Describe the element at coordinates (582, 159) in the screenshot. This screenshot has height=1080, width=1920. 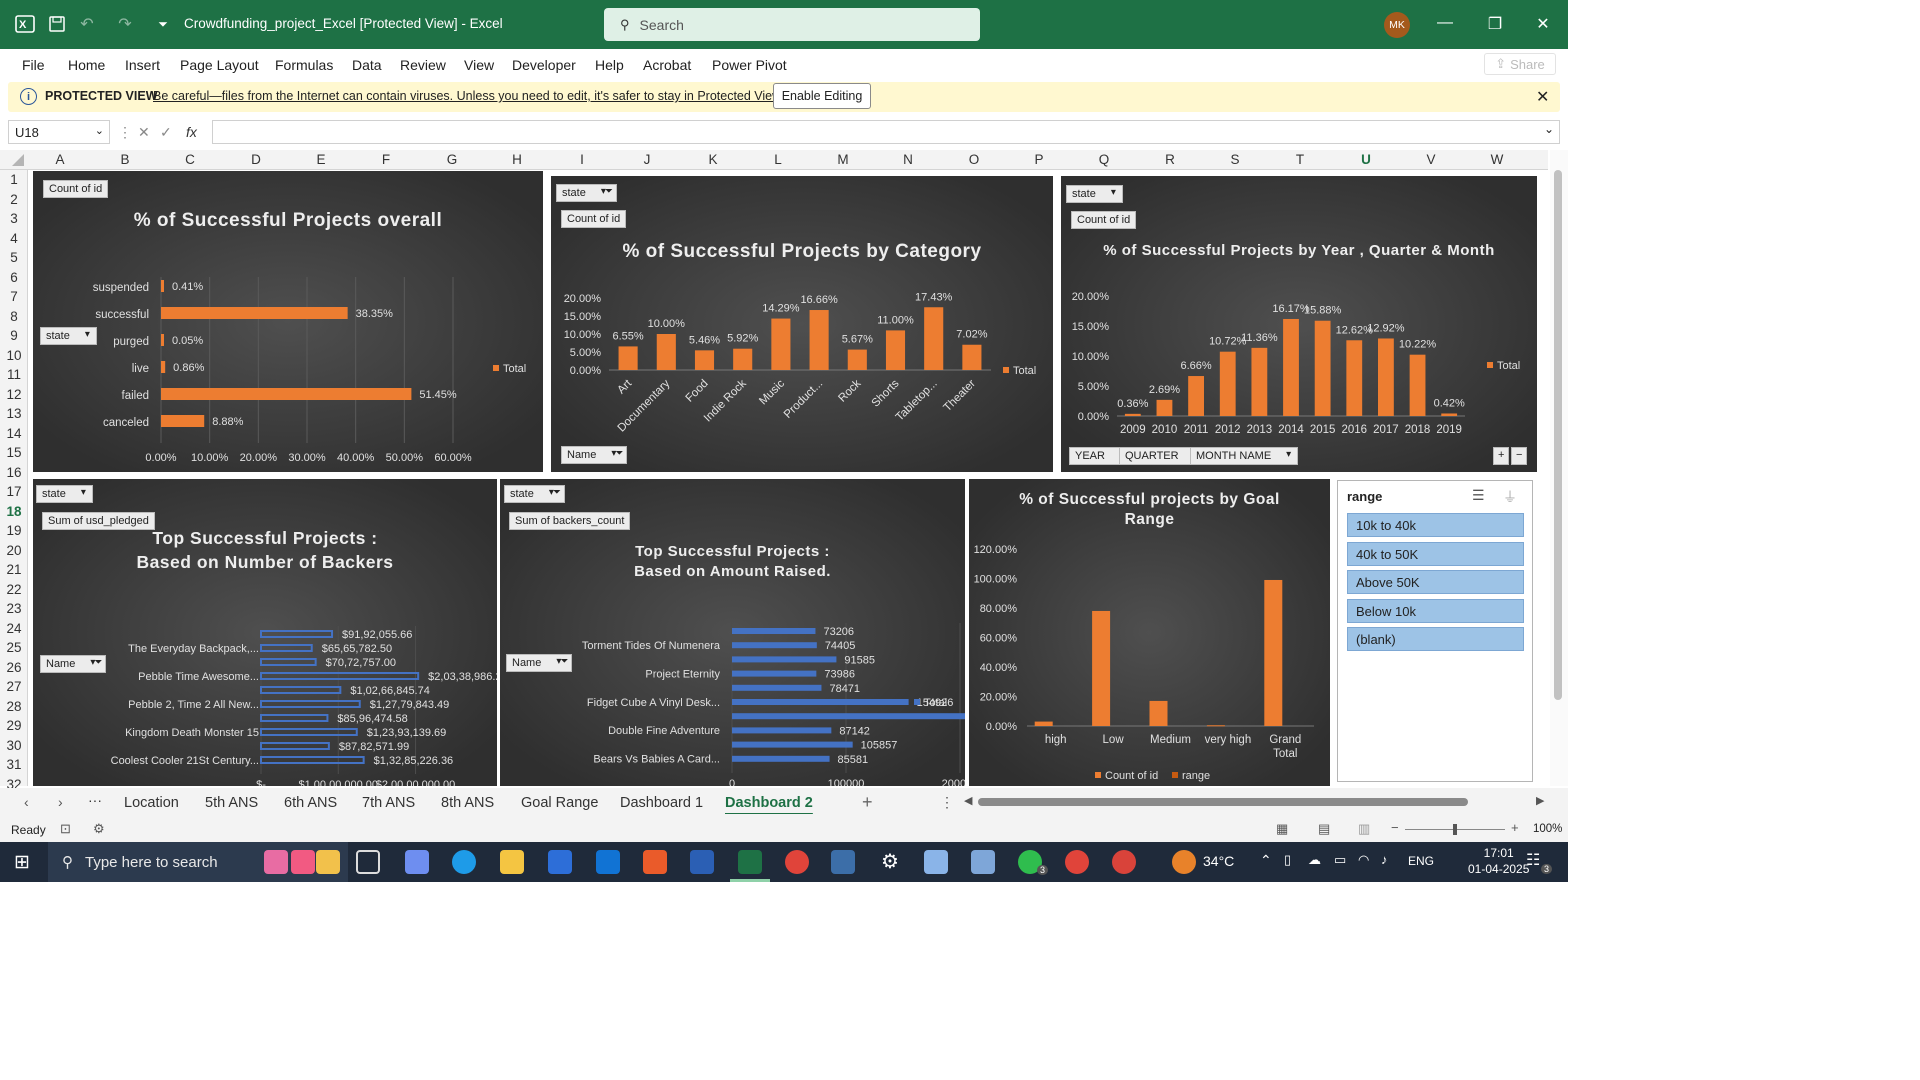
I see `column-header: I` at that location.